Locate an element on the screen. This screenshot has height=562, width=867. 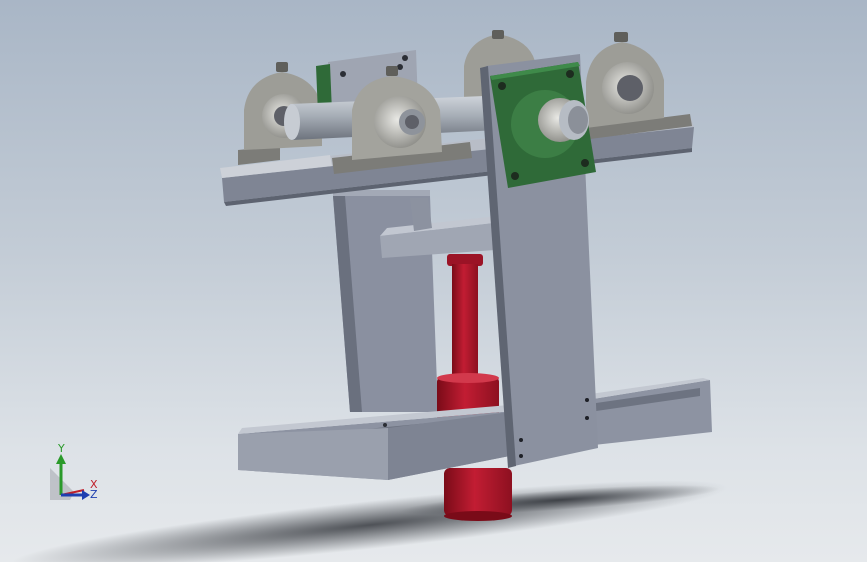
y-axis-label: Y is located at coordinates (61, 448).